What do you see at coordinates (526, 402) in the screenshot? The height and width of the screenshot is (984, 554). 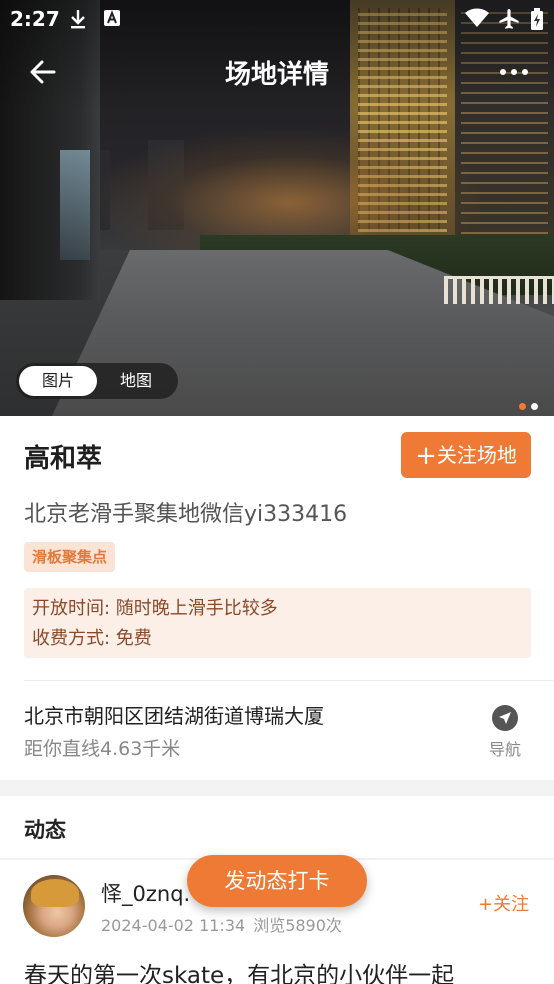 I see `page-indicator` at bounding box center [526, 402].